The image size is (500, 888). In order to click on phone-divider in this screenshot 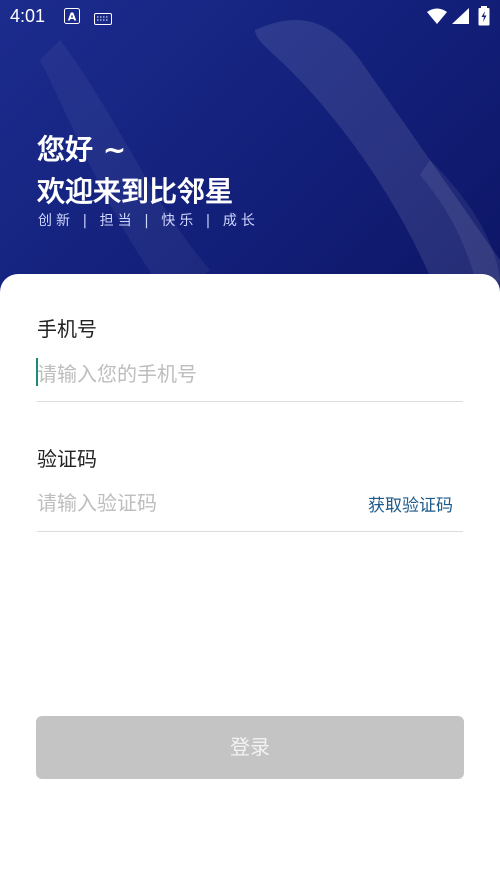, I will do `click(250, 401)`.